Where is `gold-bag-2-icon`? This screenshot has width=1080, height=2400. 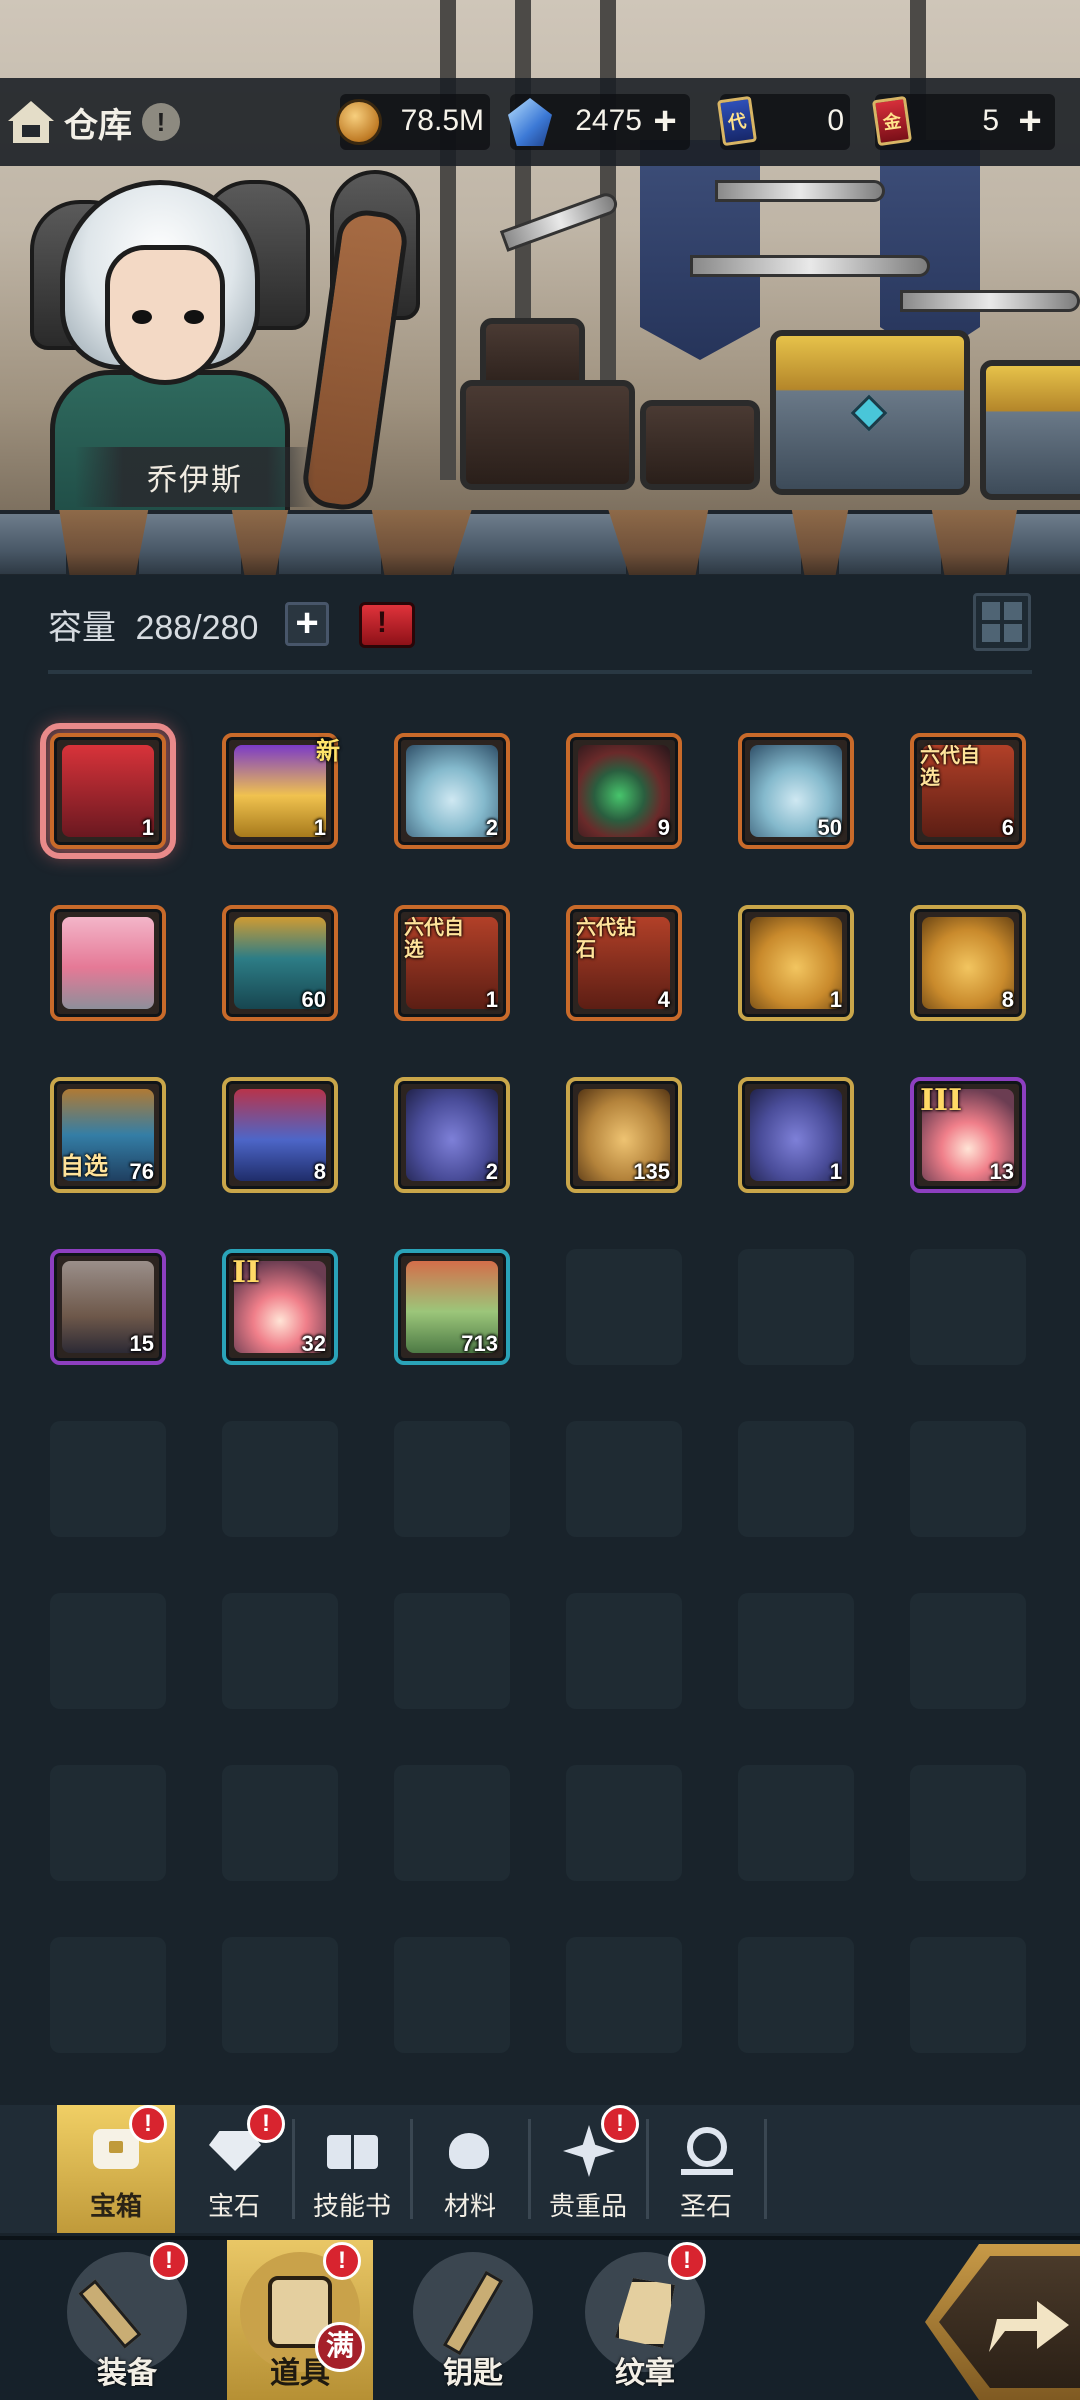
gold-bag-2-icon is located at coordinates (968, 963).